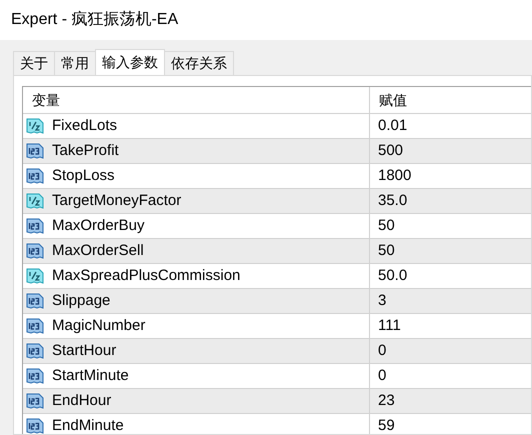  What do you see at coordinates (81, 300) in the screenshot?
I see `parameter-name: Slippage` at bounding box center [81, 300].